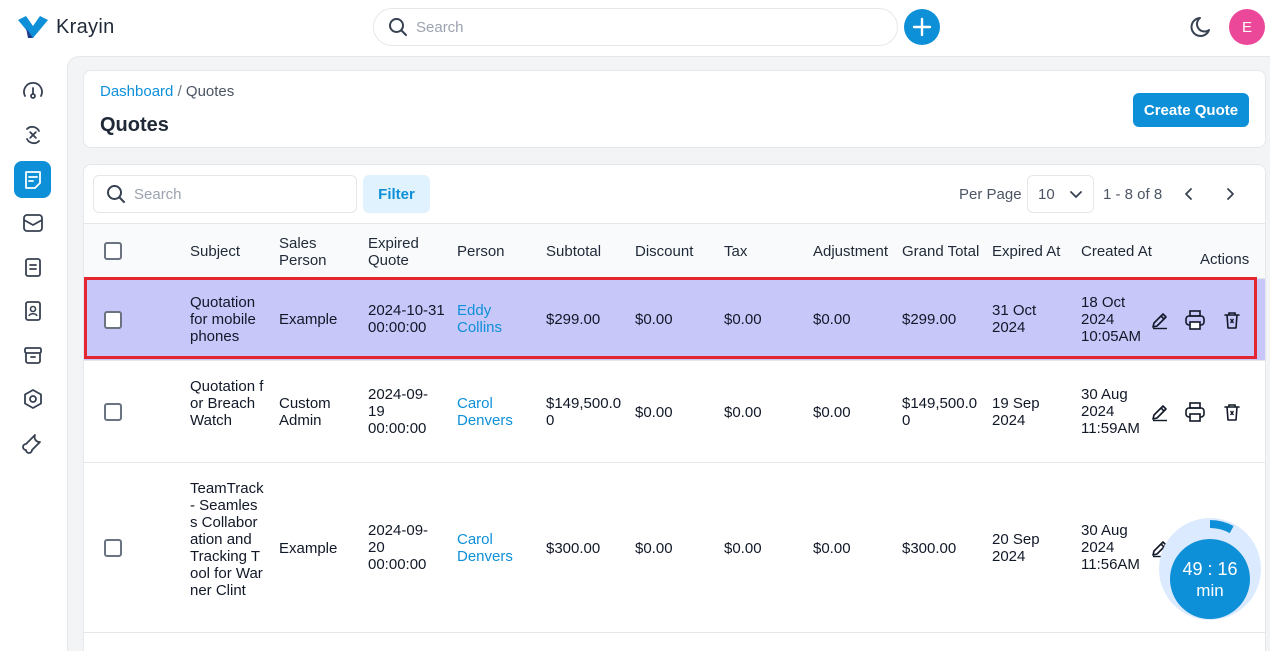  I want to click on row-person-link: Eddy Collins, so click(487, 319).